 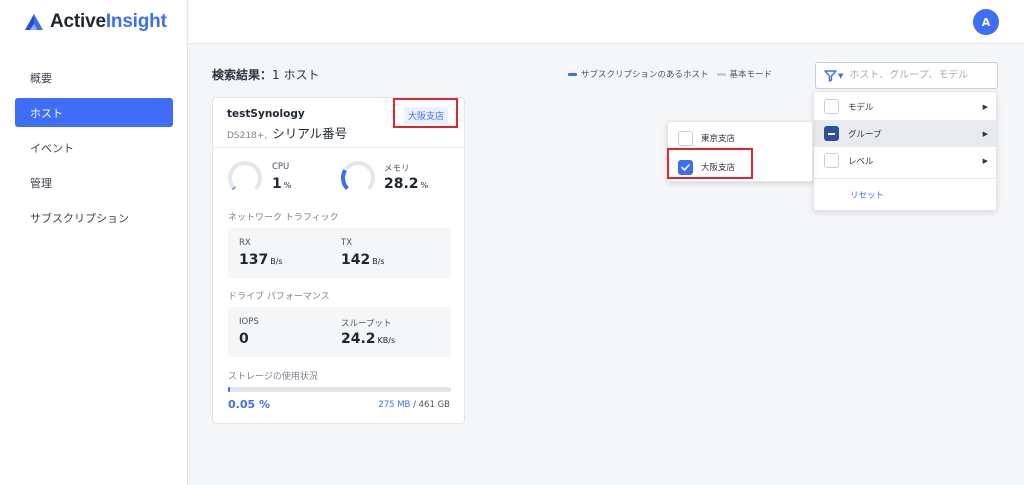 I want to click on tx-value: 142 B/s, so click(x=363, y=260).